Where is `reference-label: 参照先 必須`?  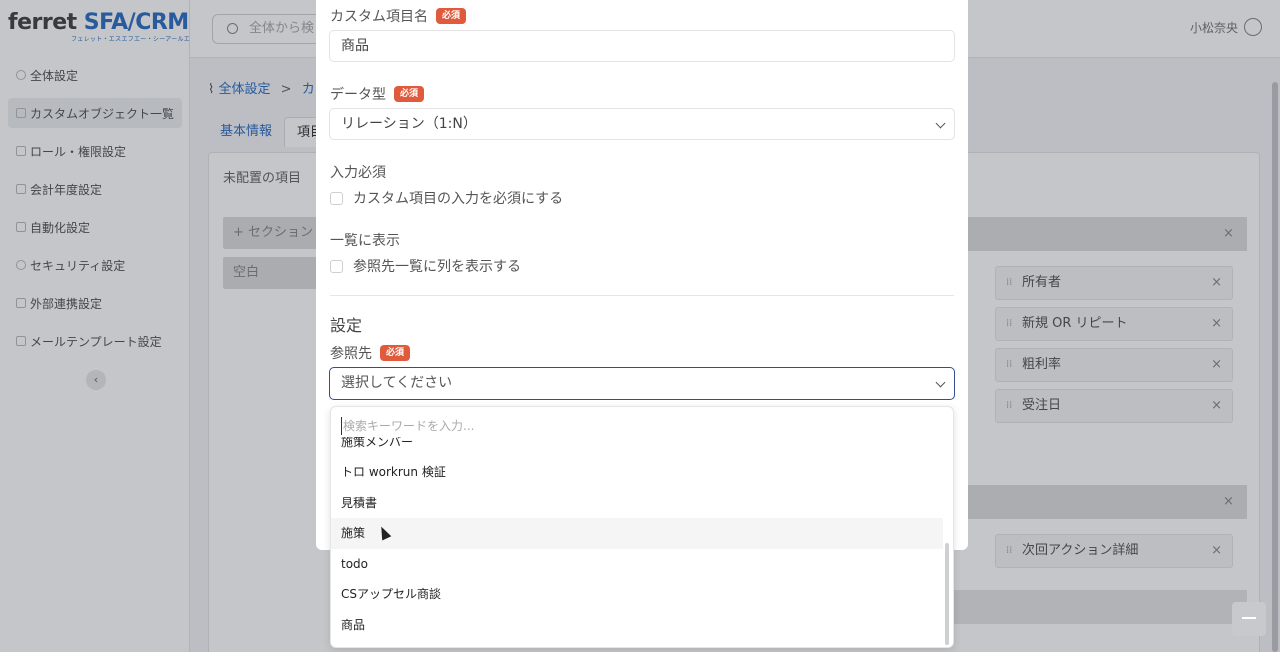
reference-label: 参照先 必須 is located at coordinates (370, 353).